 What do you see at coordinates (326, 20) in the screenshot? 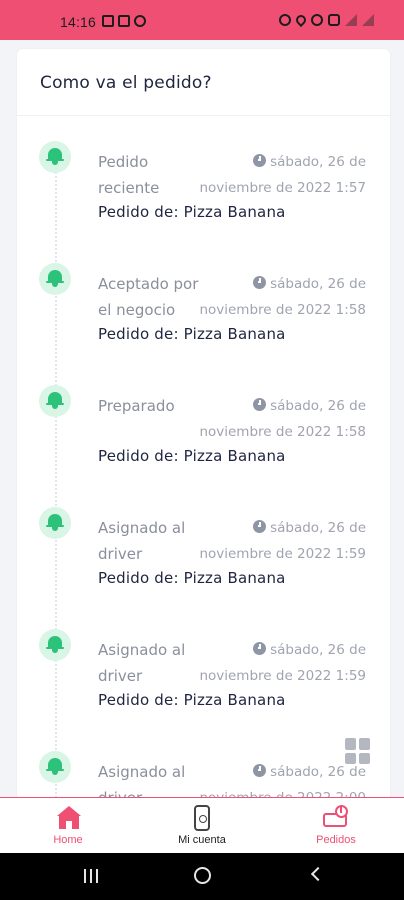
I see `status-system-icons` at bounding box center [326, 20].